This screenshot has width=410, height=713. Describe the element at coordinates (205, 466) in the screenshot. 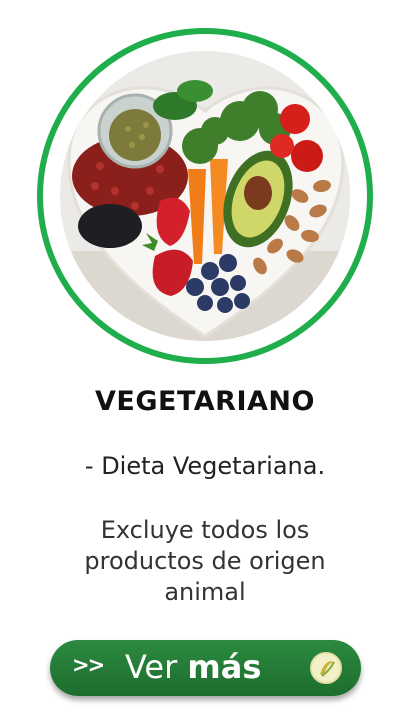

I see `diet-subtitle: - Dieta Vegetariana.` at that location.